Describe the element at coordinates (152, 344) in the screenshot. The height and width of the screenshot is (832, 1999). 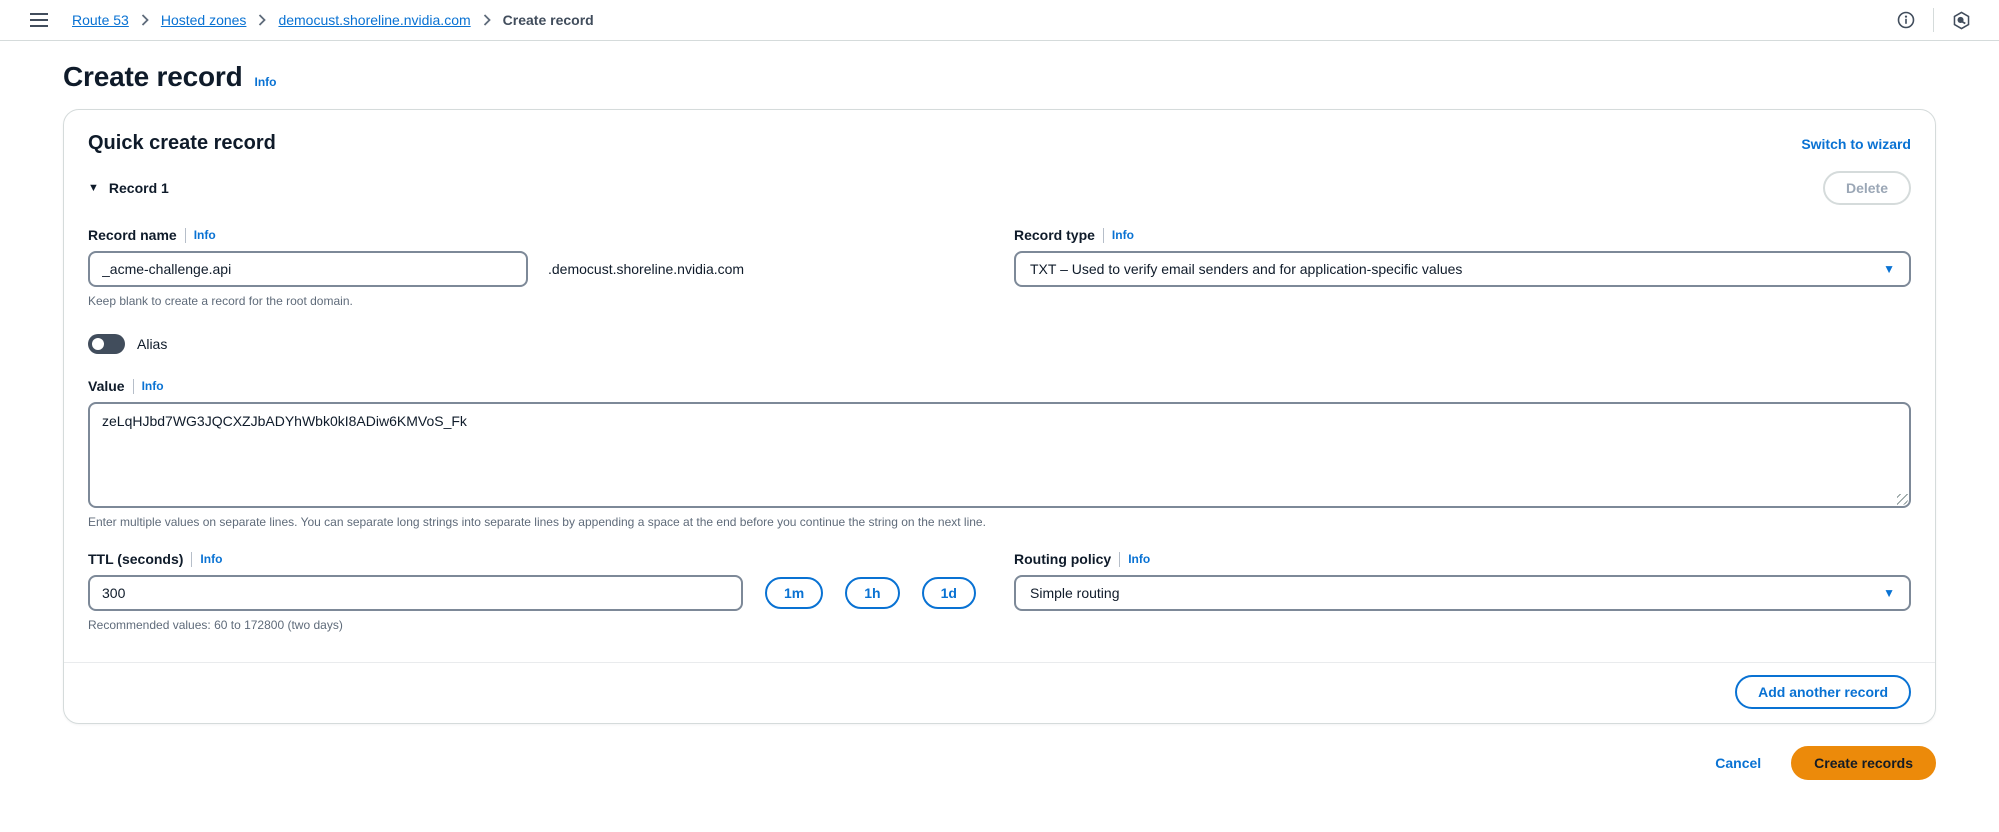
I see `alias-label: Alias` at that location.